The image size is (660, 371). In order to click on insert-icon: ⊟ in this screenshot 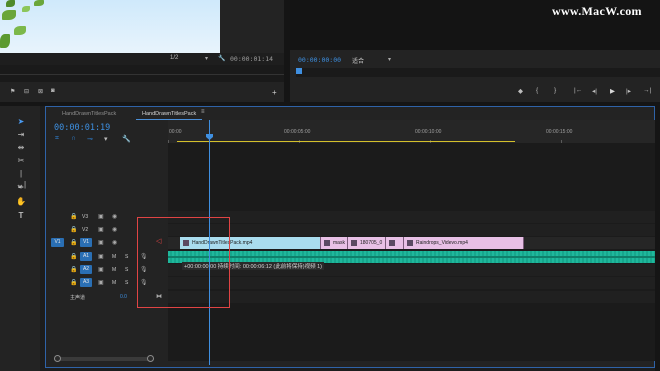, I will do `click(26, 91)`.